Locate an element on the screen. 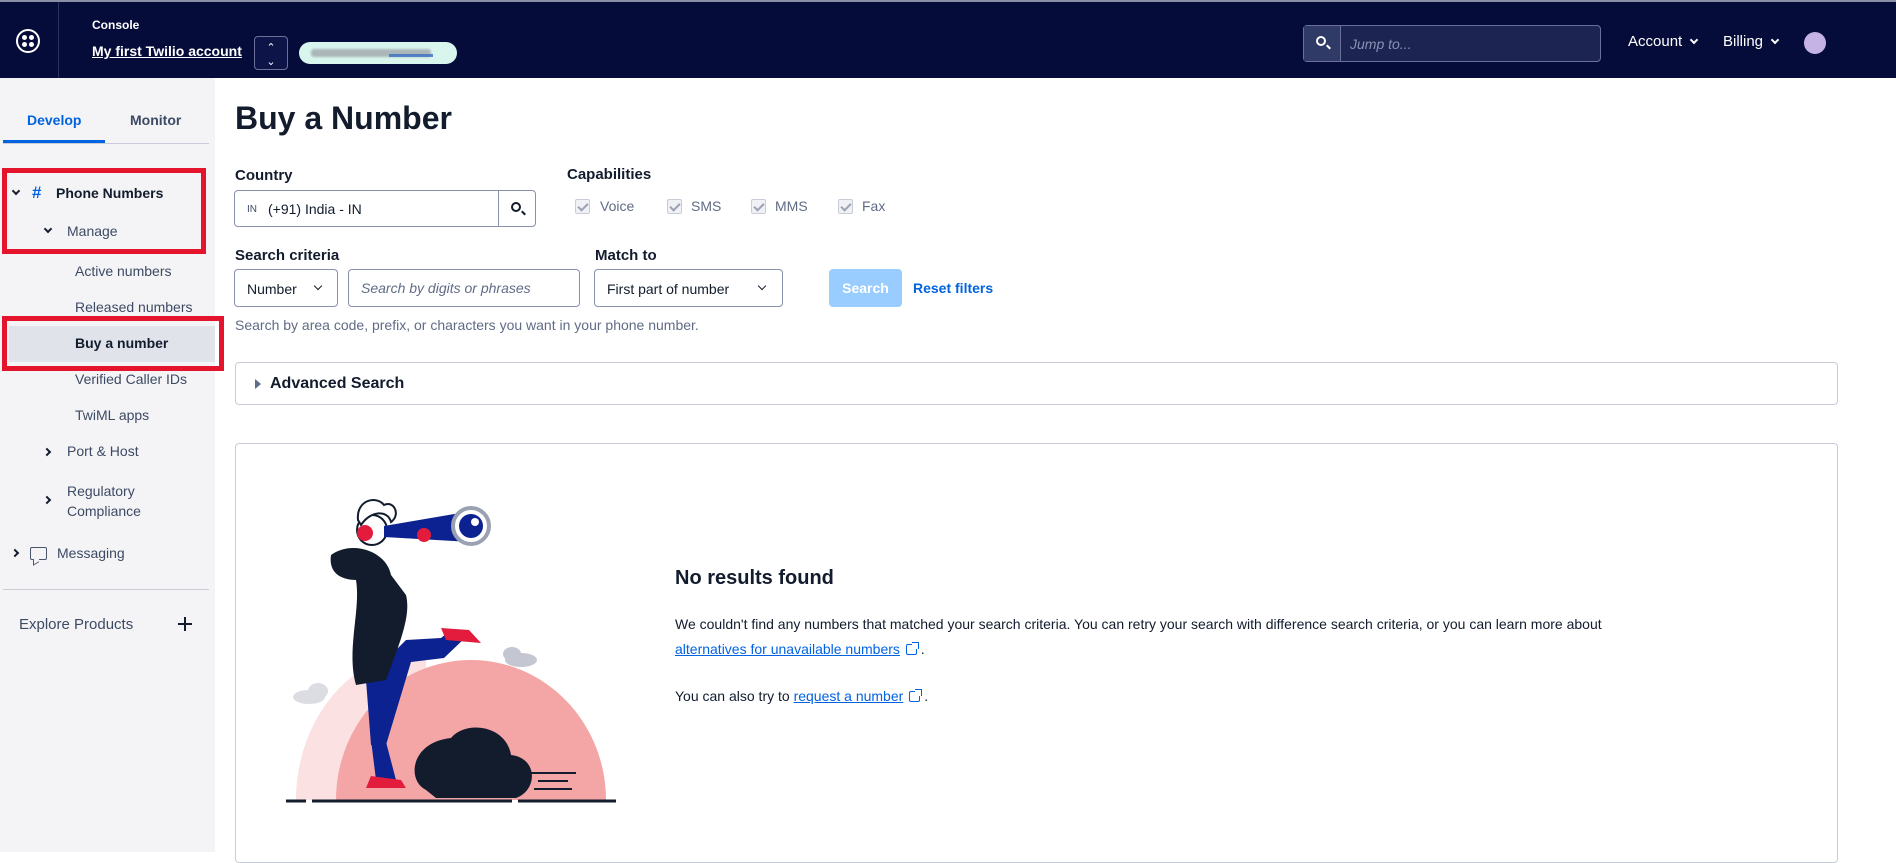 Image resolution: width=1896 pixels, height=863 pixels. cloud-left-top is located at coordinates (318, 691).